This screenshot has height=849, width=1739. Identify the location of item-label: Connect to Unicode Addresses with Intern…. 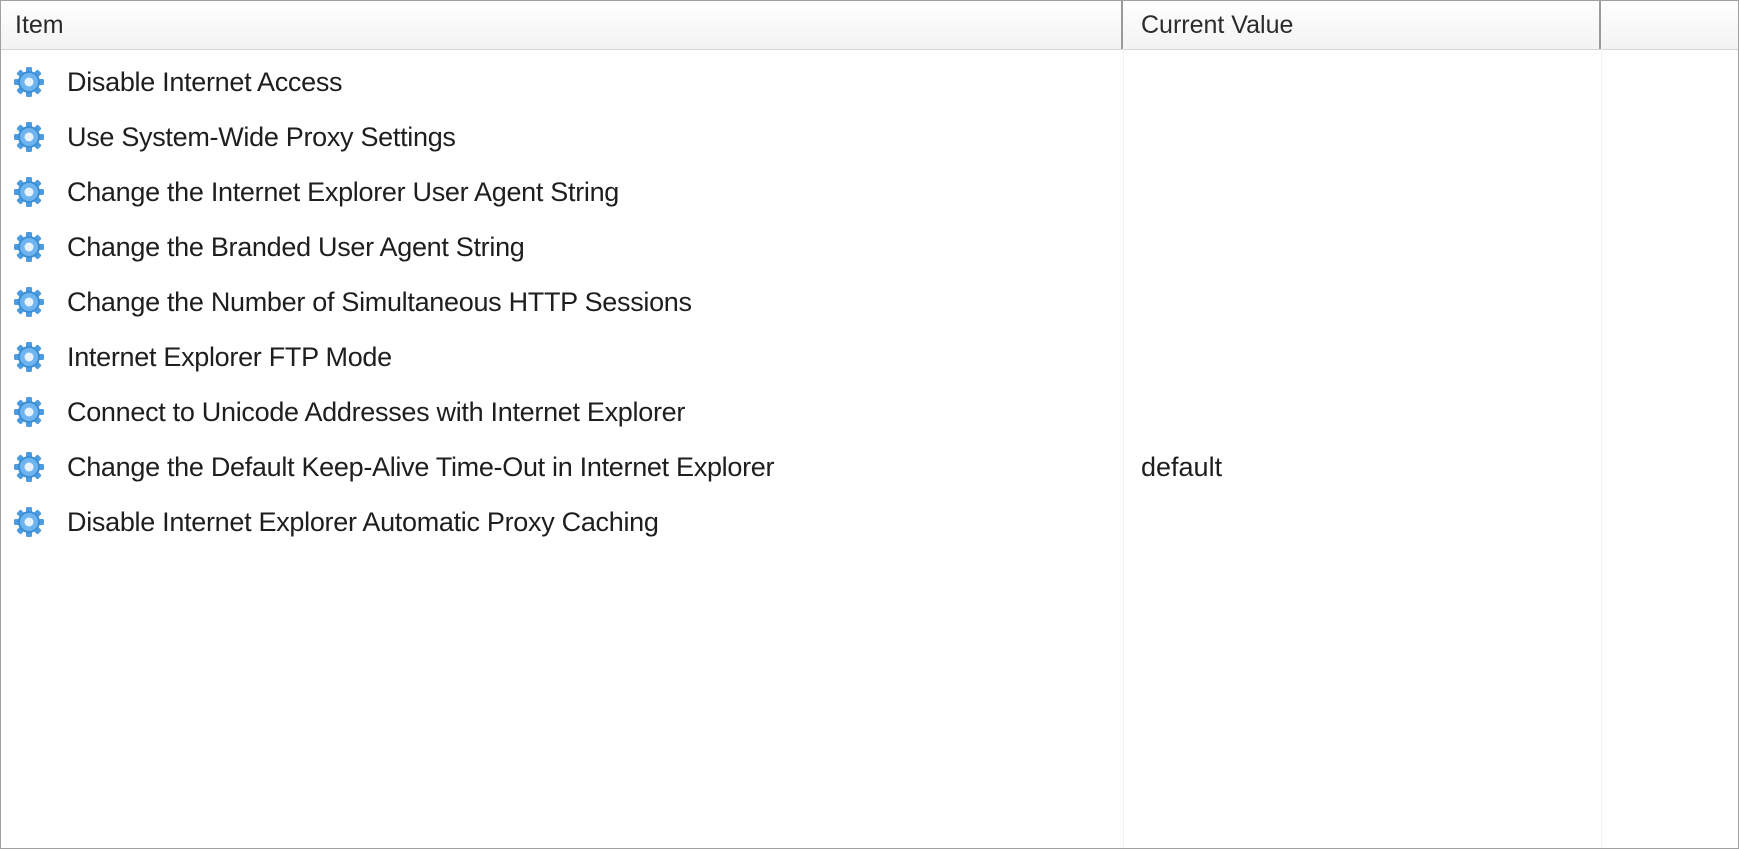
(376, 412).